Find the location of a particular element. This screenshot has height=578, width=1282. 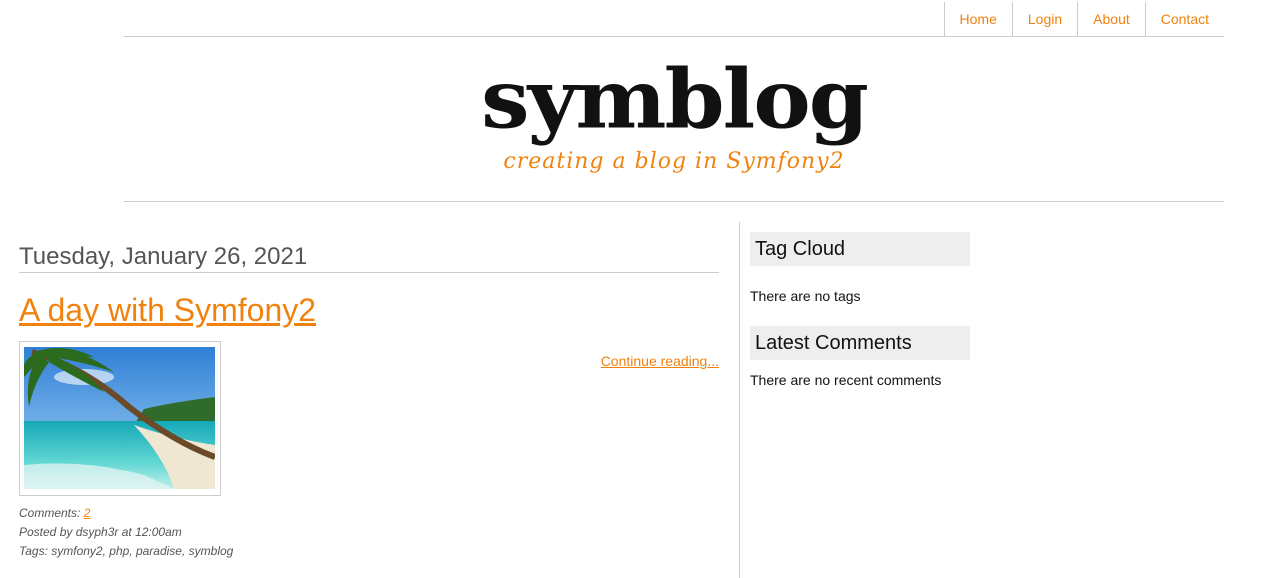

comments-label: Comments: is located at coordinates (50, 513).